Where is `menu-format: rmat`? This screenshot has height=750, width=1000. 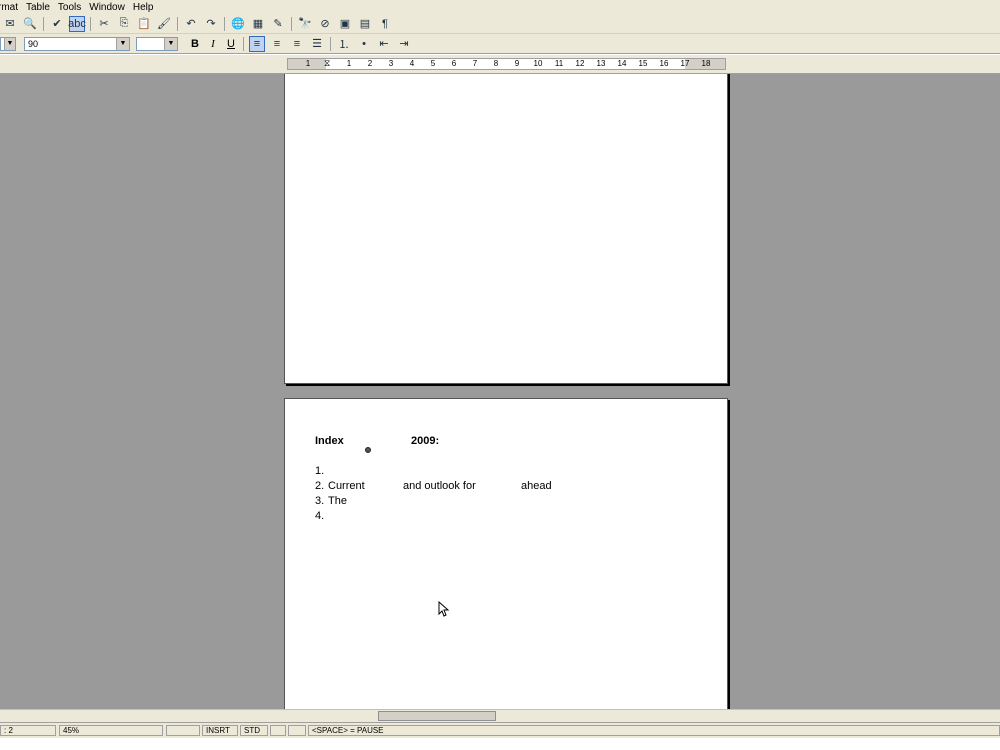
menu-format: rmat is located at coordinates (11, 7).